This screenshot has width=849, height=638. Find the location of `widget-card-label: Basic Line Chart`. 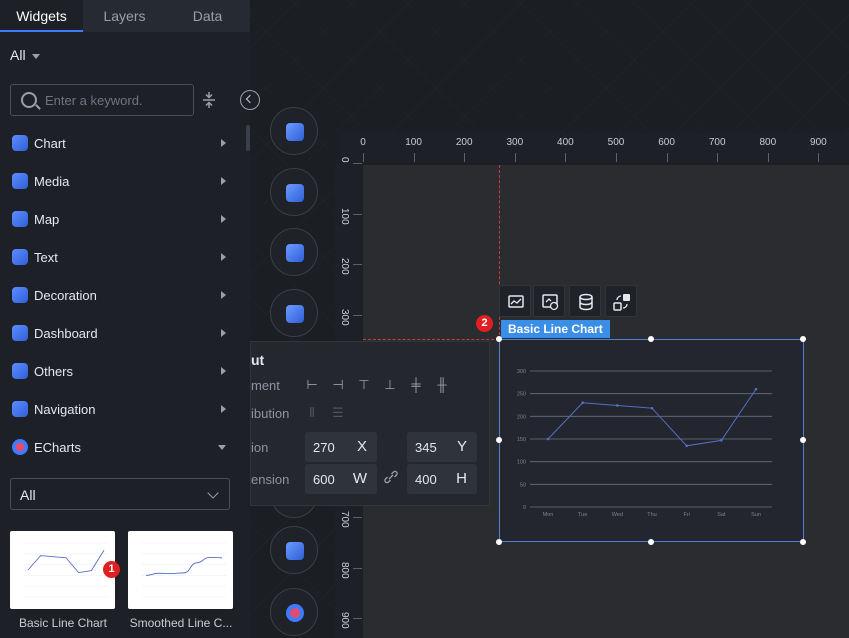

widget-card-label: Basic Line Chart is located at coordinates (63, 623).